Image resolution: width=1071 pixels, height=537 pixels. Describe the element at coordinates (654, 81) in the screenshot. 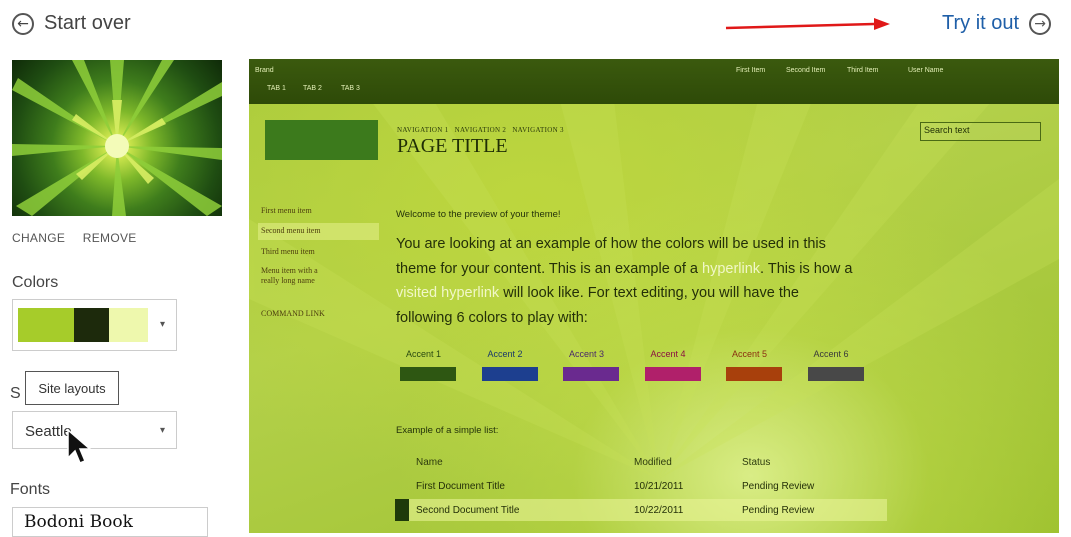

I see `suite-bar` at that location.